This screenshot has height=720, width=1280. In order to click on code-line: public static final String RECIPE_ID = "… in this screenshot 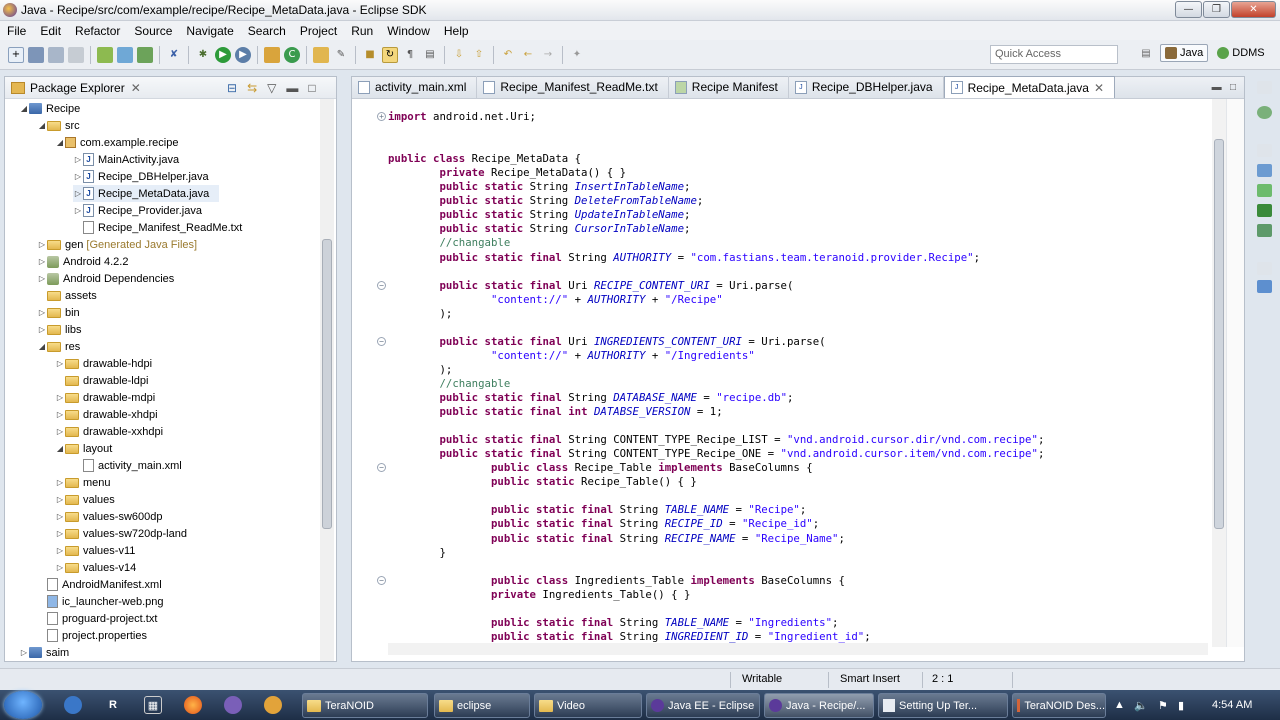, I will do `click(603, 524)`.